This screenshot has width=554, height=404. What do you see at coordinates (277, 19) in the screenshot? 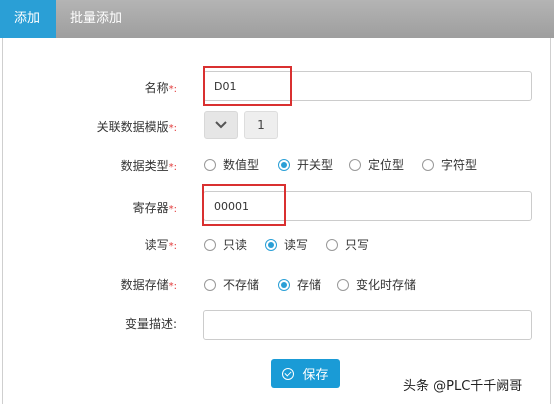
I see `tab-bar: 添加 批量添加` at bounding box center [277, 19].